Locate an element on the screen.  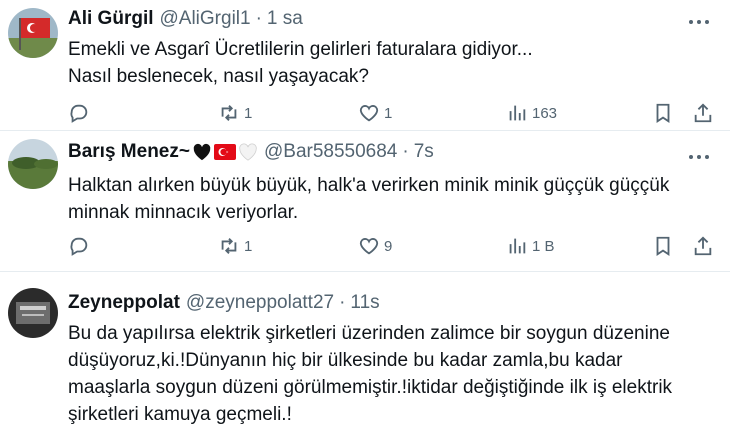
display-name: Barış Menez~ is located at coordinates (129, 152).